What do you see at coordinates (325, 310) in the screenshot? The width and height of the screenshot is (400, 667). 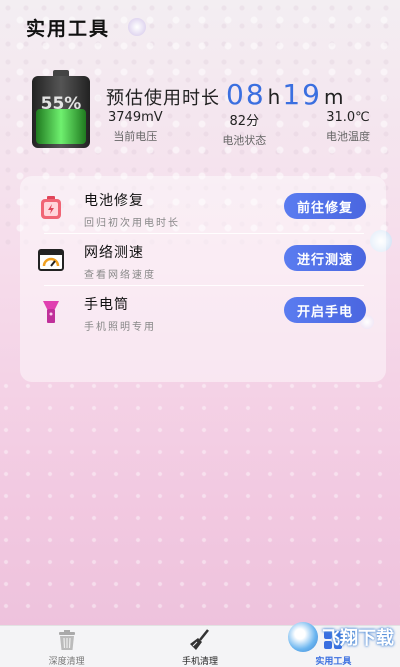 I see `flashlight-button: 开启手电` at bounding box center [325, 310].